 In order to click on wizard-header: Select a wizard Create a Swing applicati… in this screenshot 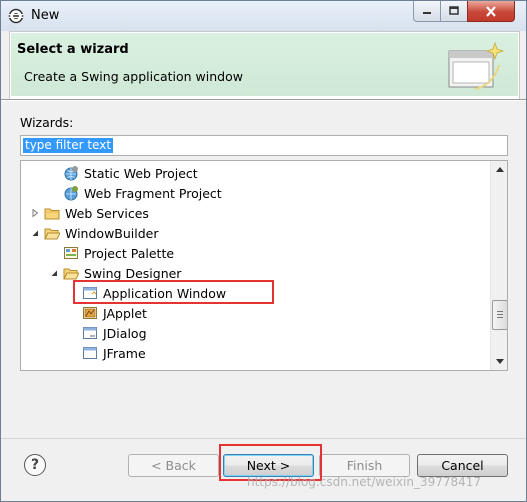, I will do `click(264, 65)`.